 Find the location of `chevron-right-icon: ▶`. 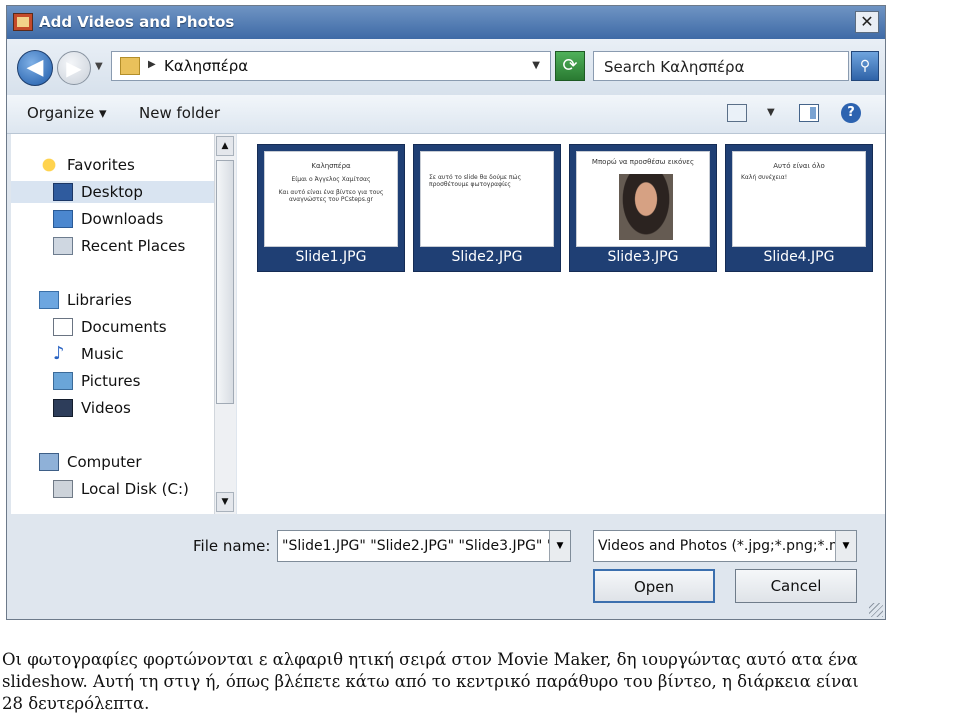

chevron-right-icon: ▶ is located at coordinates (152, 64).